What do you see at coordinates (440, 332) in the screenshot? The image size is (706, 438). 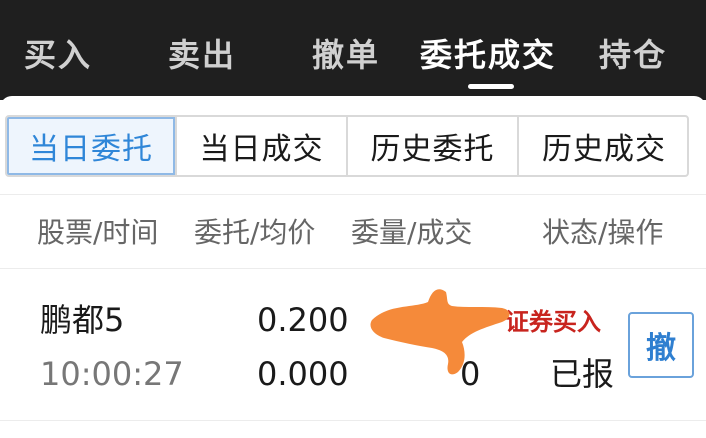 I see `redaction-smear` at bounding box center [440, 332].